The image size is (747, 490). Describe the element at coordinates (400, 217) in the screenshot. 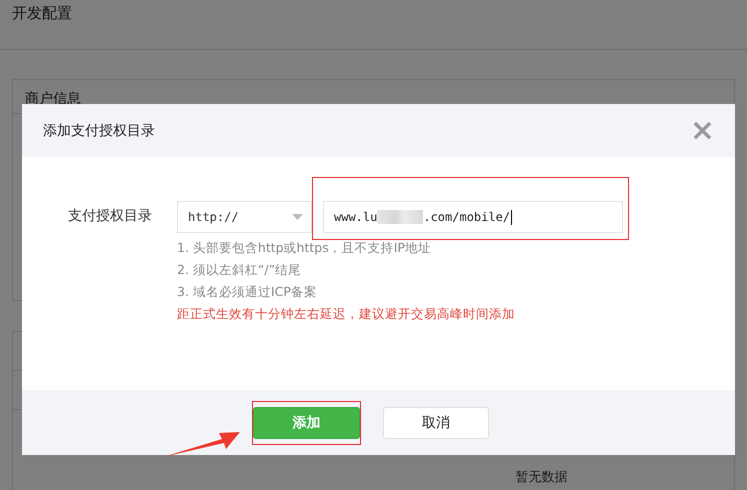

I see `blurred-text` at that location.